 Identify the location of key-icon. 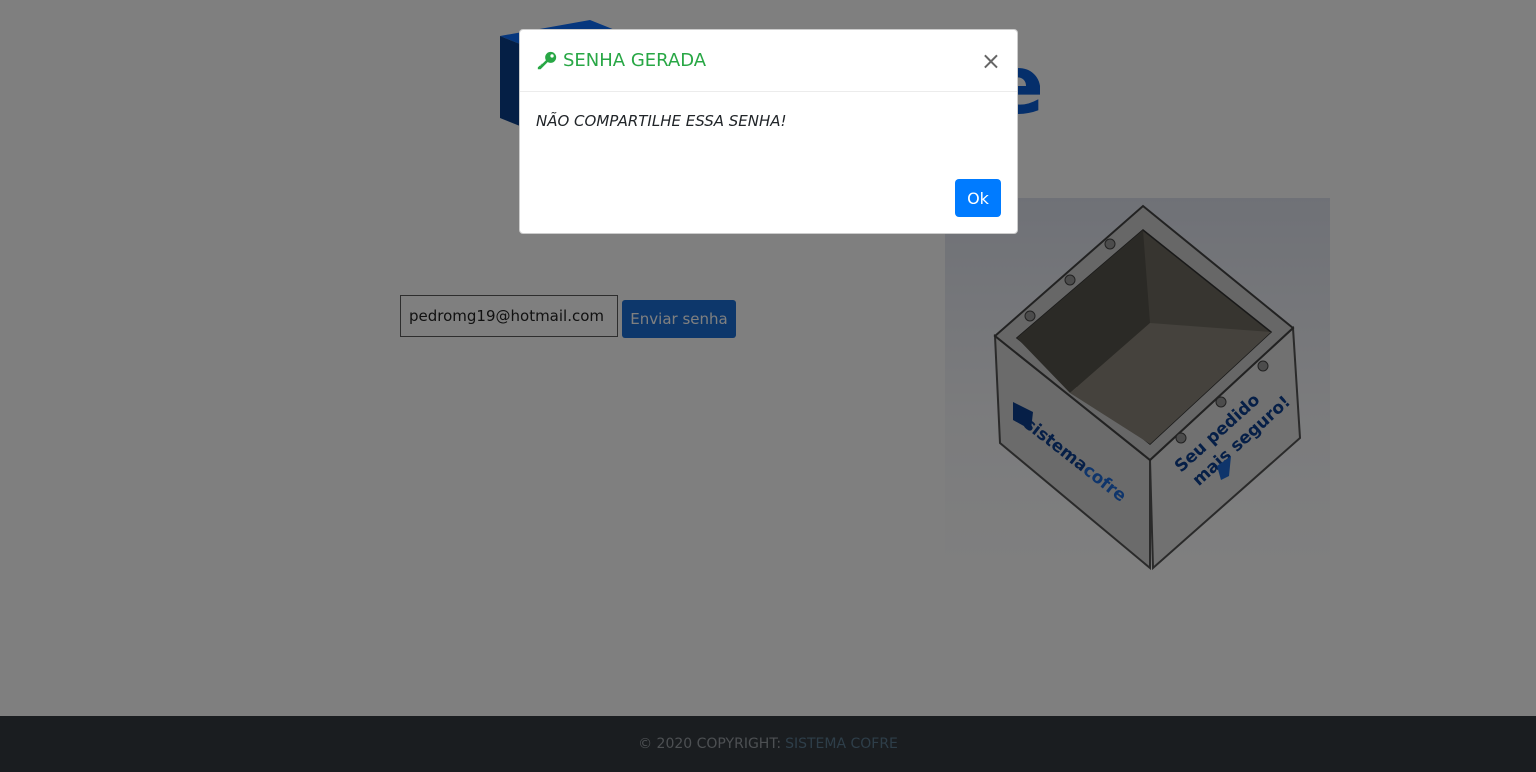
(547, 61).